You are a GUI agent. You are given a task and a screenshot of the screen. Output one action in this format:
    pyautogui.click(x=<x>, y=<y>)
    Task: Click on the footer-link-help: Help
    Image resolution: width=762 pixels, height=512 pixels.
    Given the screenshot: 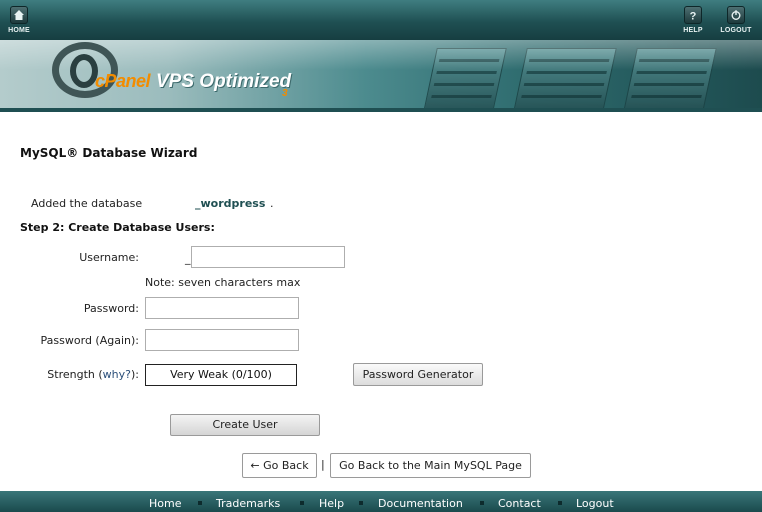 What is the action you would take?
    pyautogui.click(x=331, y=503)
    